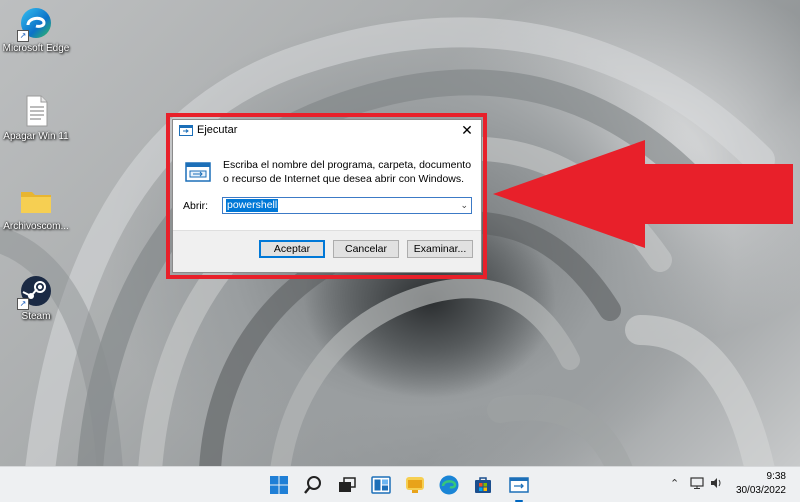  Describe the element at coordinates (217, 130) in the screenshot. I see `dialog-title: Ejecutar` at that location.